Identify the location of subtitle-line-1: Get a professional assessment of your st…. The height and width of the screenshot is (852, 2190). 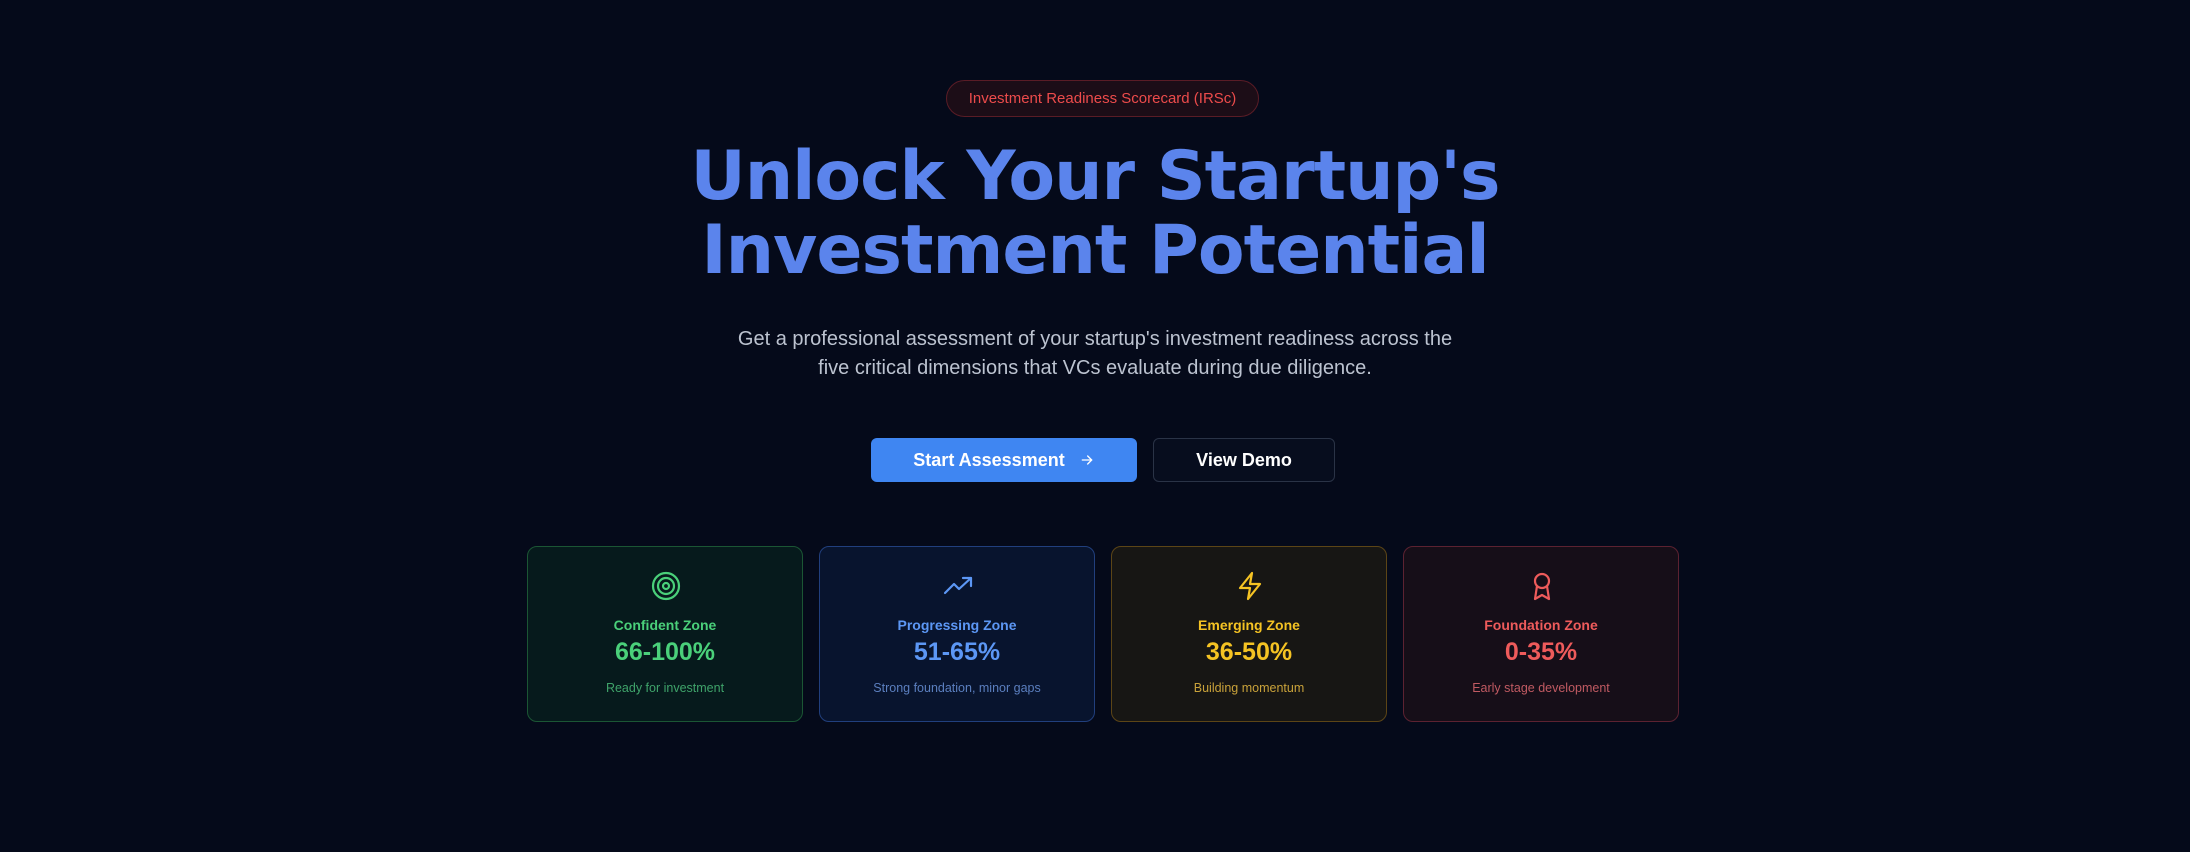
(1095, 339).